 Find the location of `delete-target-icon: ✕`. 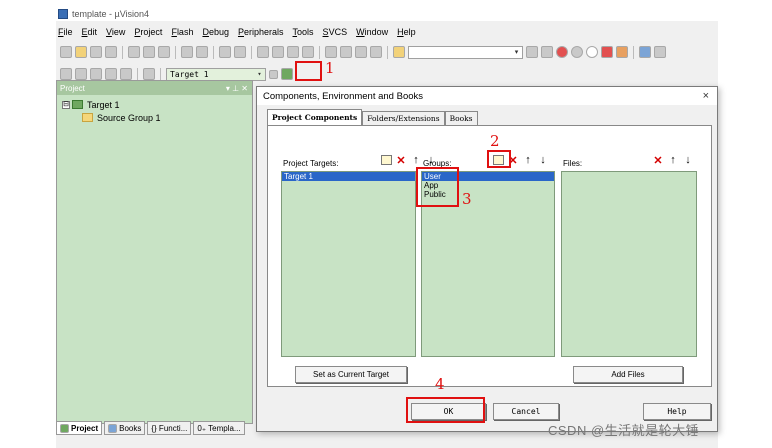

delete-target-icon: ✕ is located at coordinates (401, 160).